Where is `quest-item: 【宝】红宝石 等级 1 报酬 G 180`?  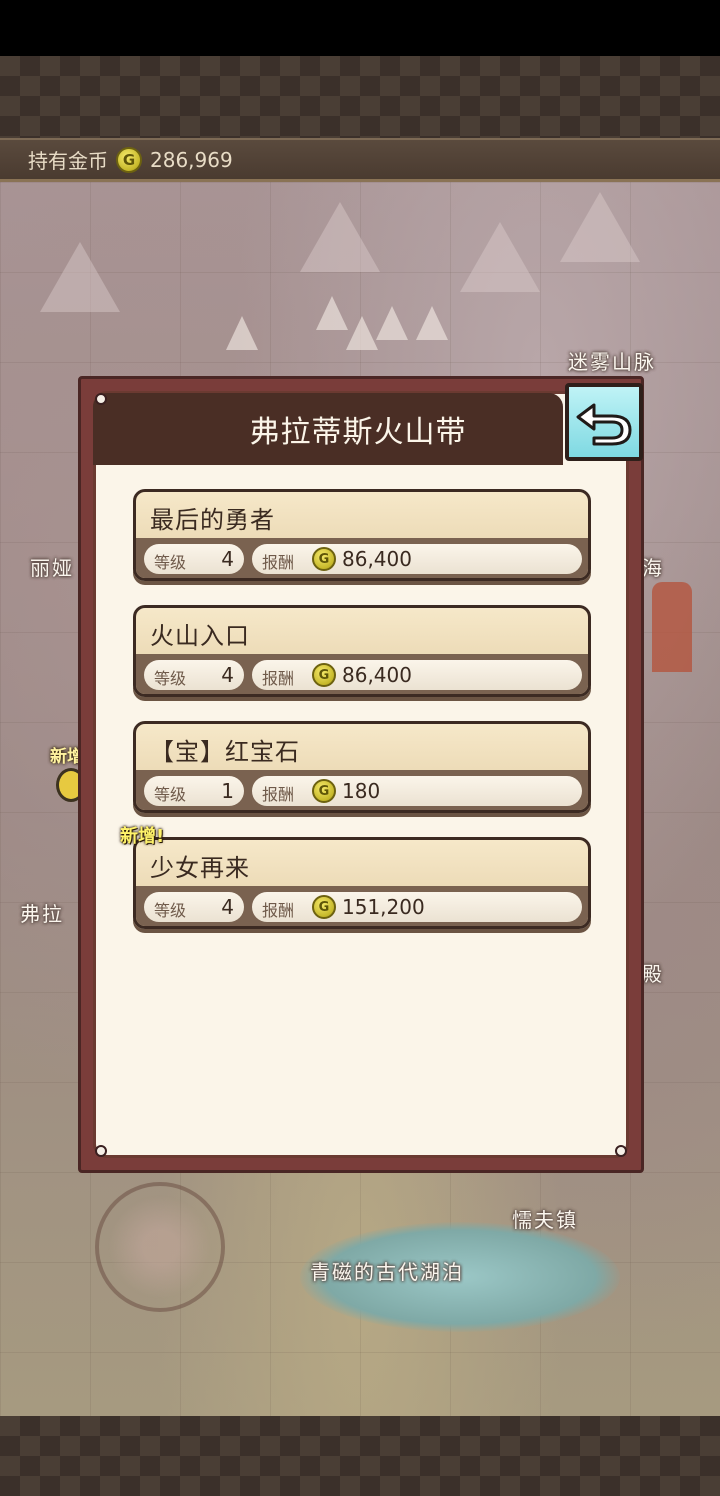
quest-item: 【宝】红宝石 等级 1 报酬 G 180 is located at coordinates (362, 767).